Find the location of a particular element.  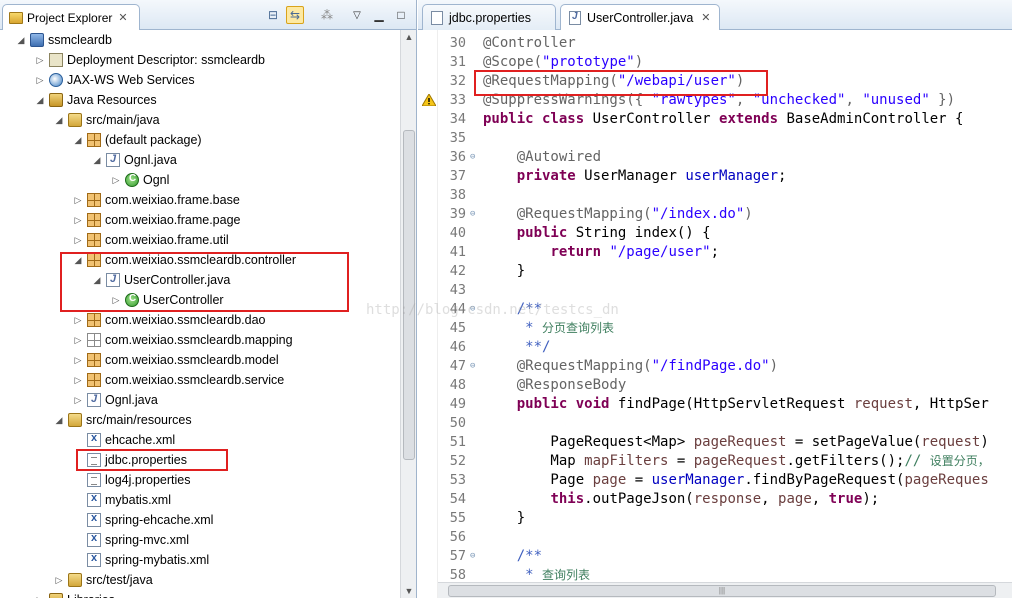

tree-item: ◢ Ognl.java is located at coordinates (200, 160).